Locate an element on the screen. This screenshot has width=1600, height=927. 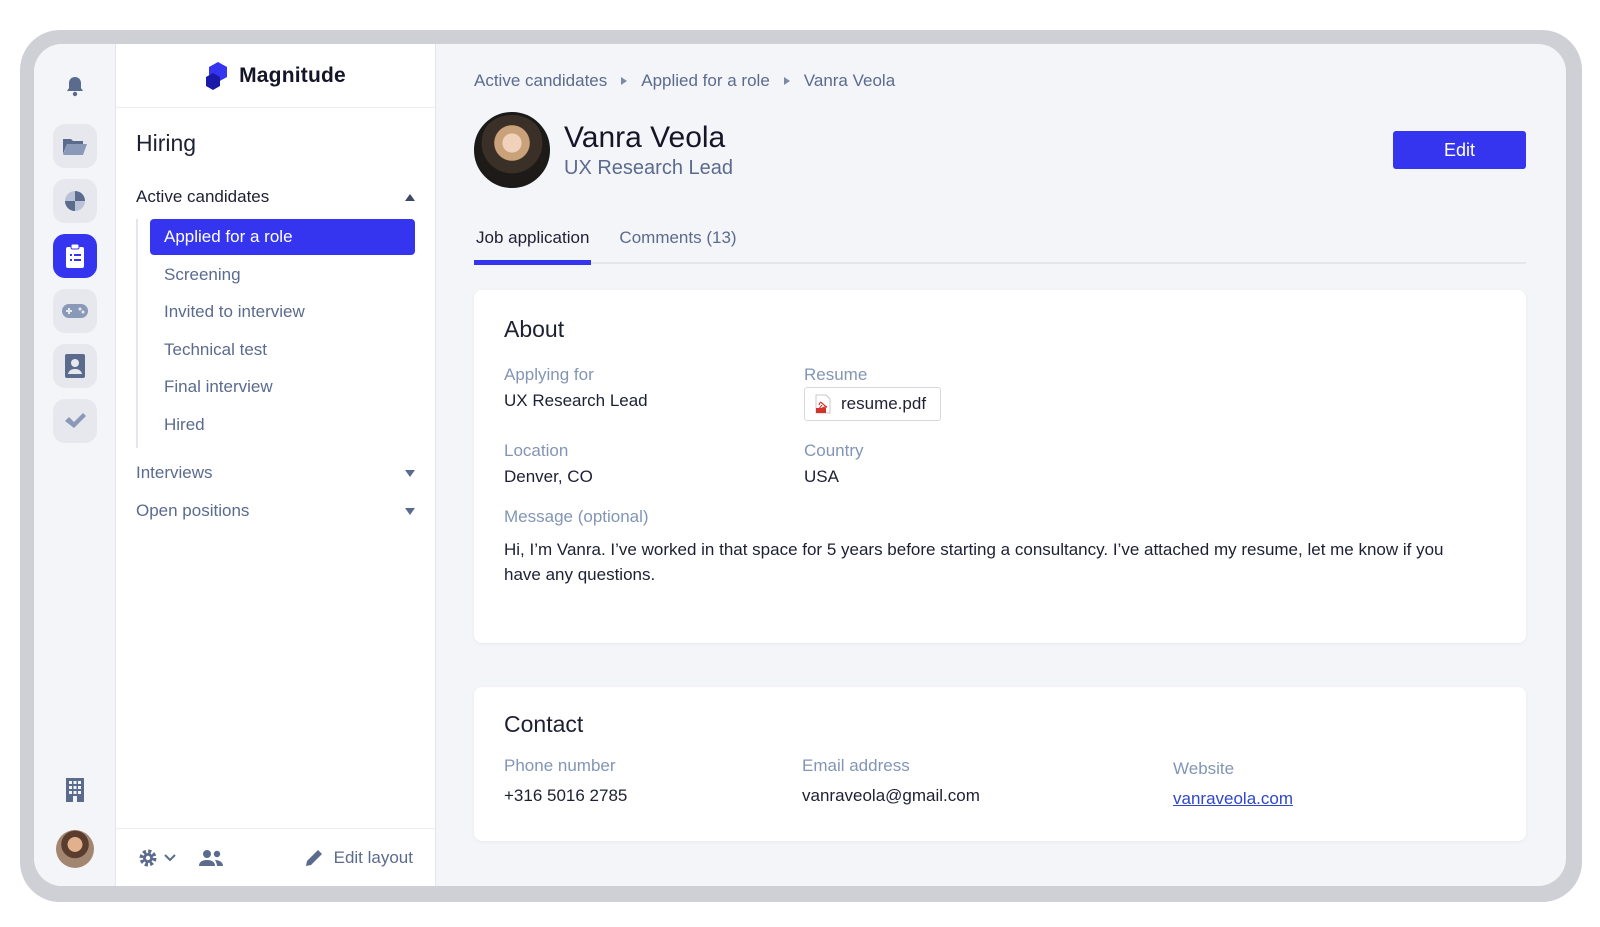
candidate-profile: Vanra Veola UX Research Lead is located at coordinates (1000, 150).